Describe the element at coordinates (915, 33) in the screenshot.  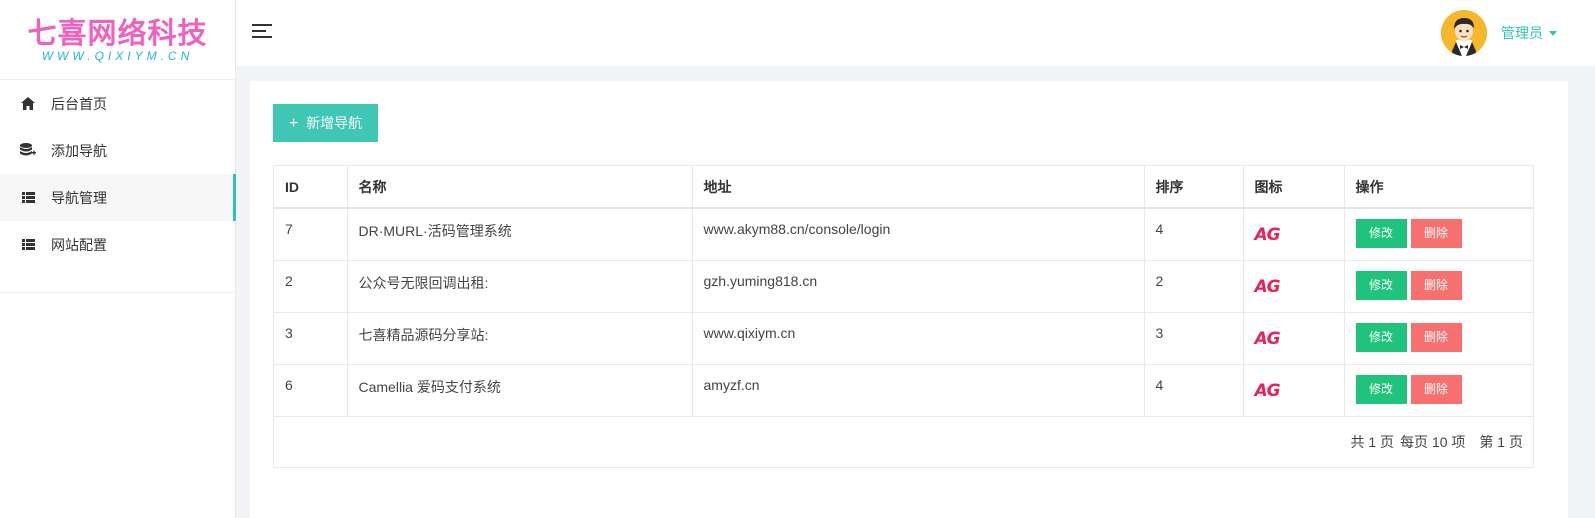
I see `top-header: 管理员` at that location.